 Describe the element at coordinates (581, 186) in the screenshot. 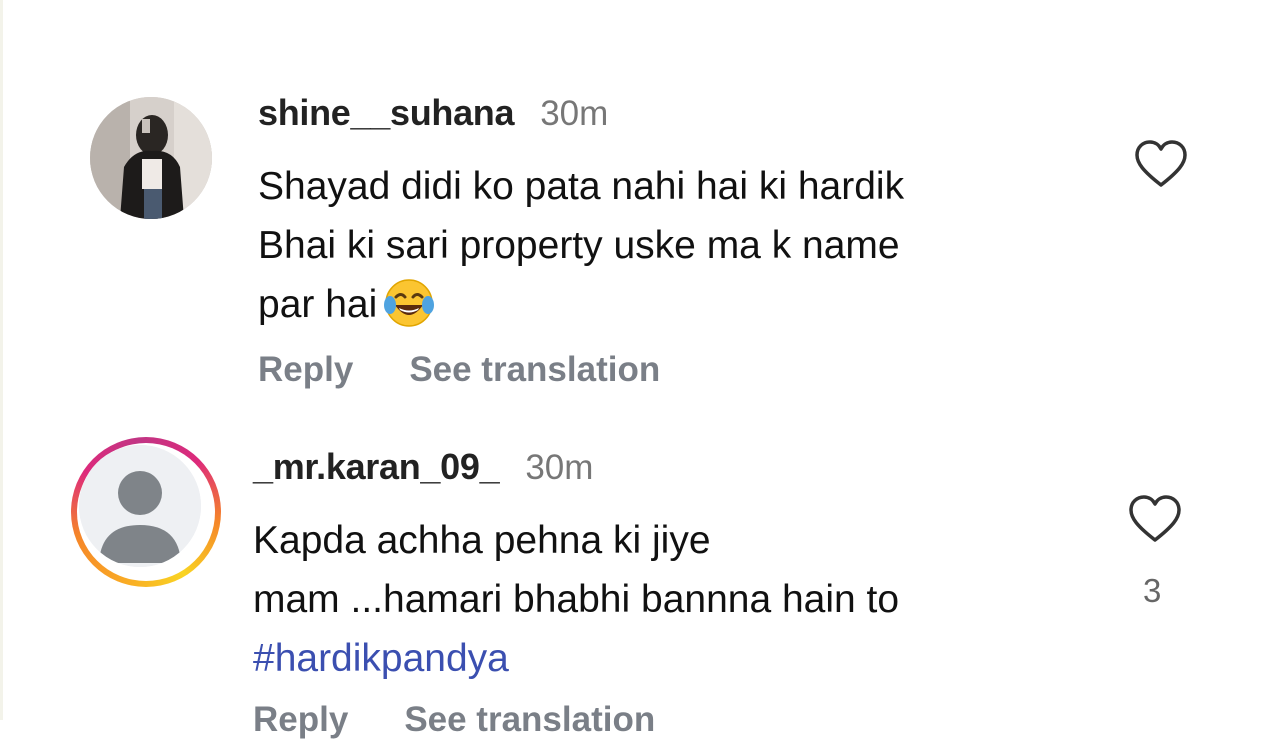

I see `comment-line: Shayad didi ko pata nahi hai ki hardik` at that location.